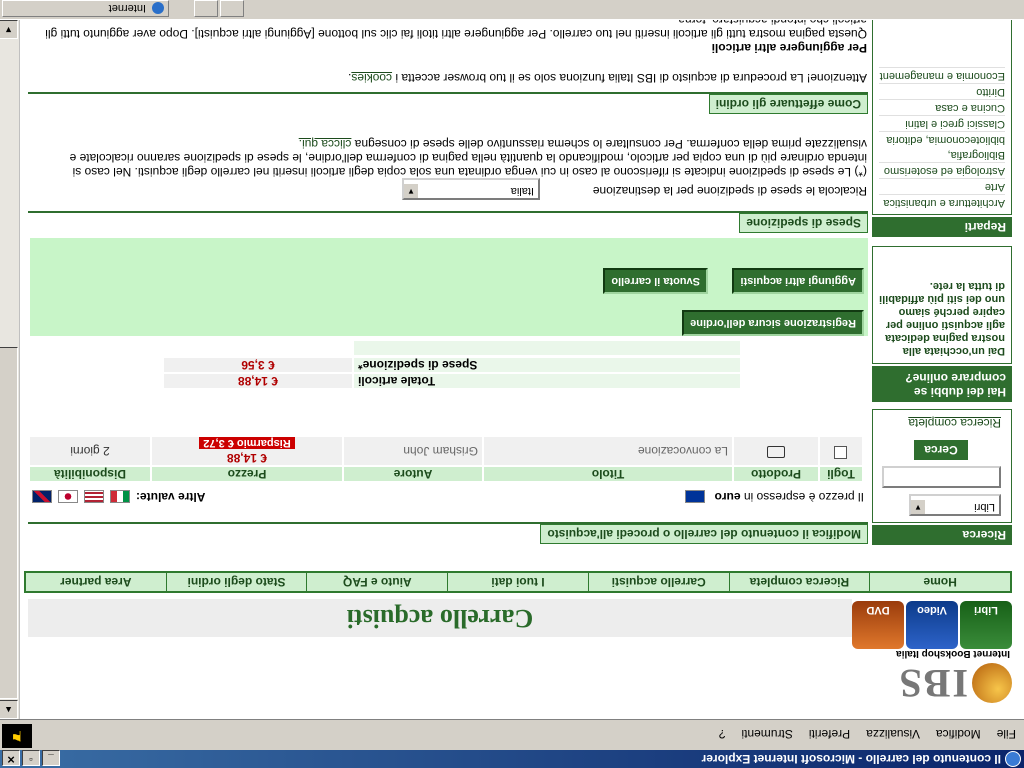 This screenshot has height=768, width=1024. What do you see at coordinates (788, 104) in the screenshot?
I see `howto-section-title: Come effettuare gli ordini` at bounding box center [788, 104].